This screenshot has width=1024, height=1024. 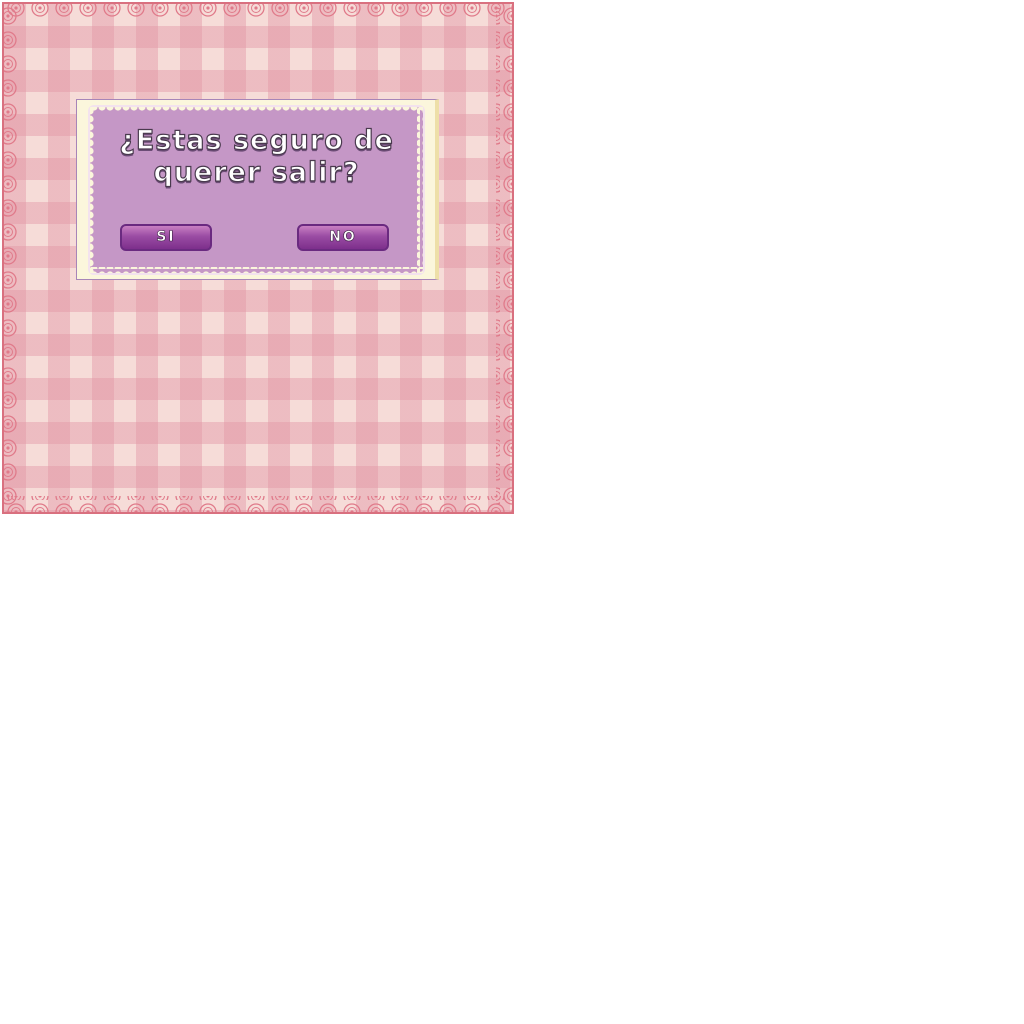 I want to click on yes-button: SI, so click(x=166, y=237).